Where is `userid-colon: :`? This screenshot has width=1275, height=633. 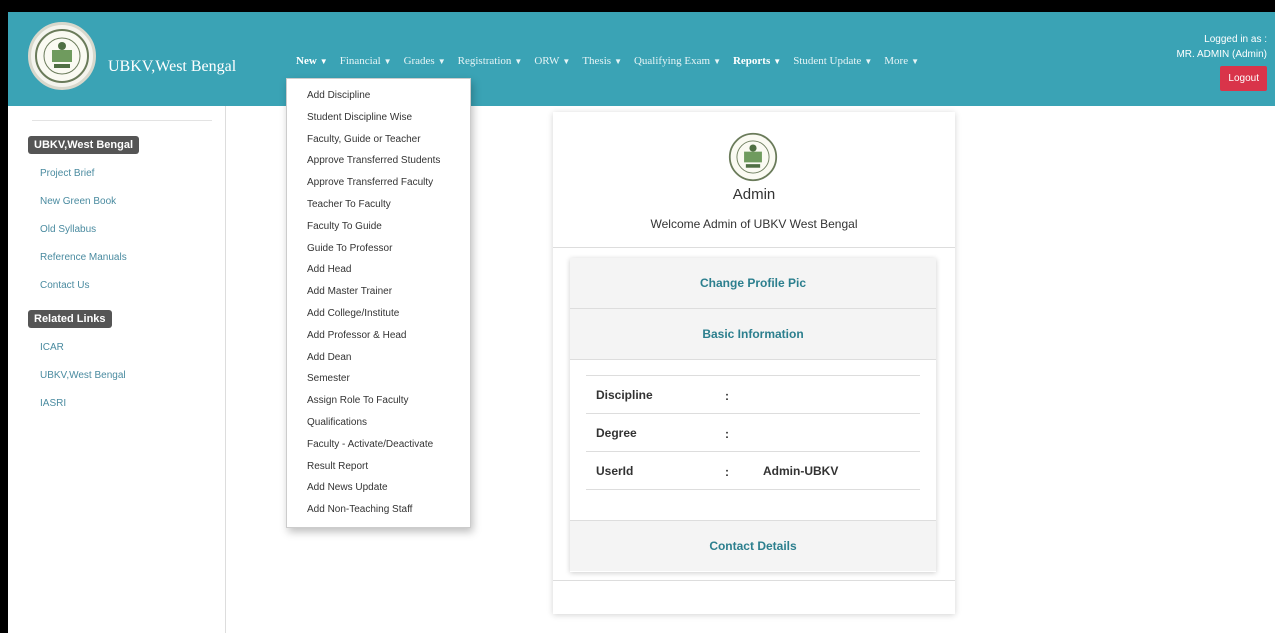 userid-colon: : is located at coordinates (727, 472).